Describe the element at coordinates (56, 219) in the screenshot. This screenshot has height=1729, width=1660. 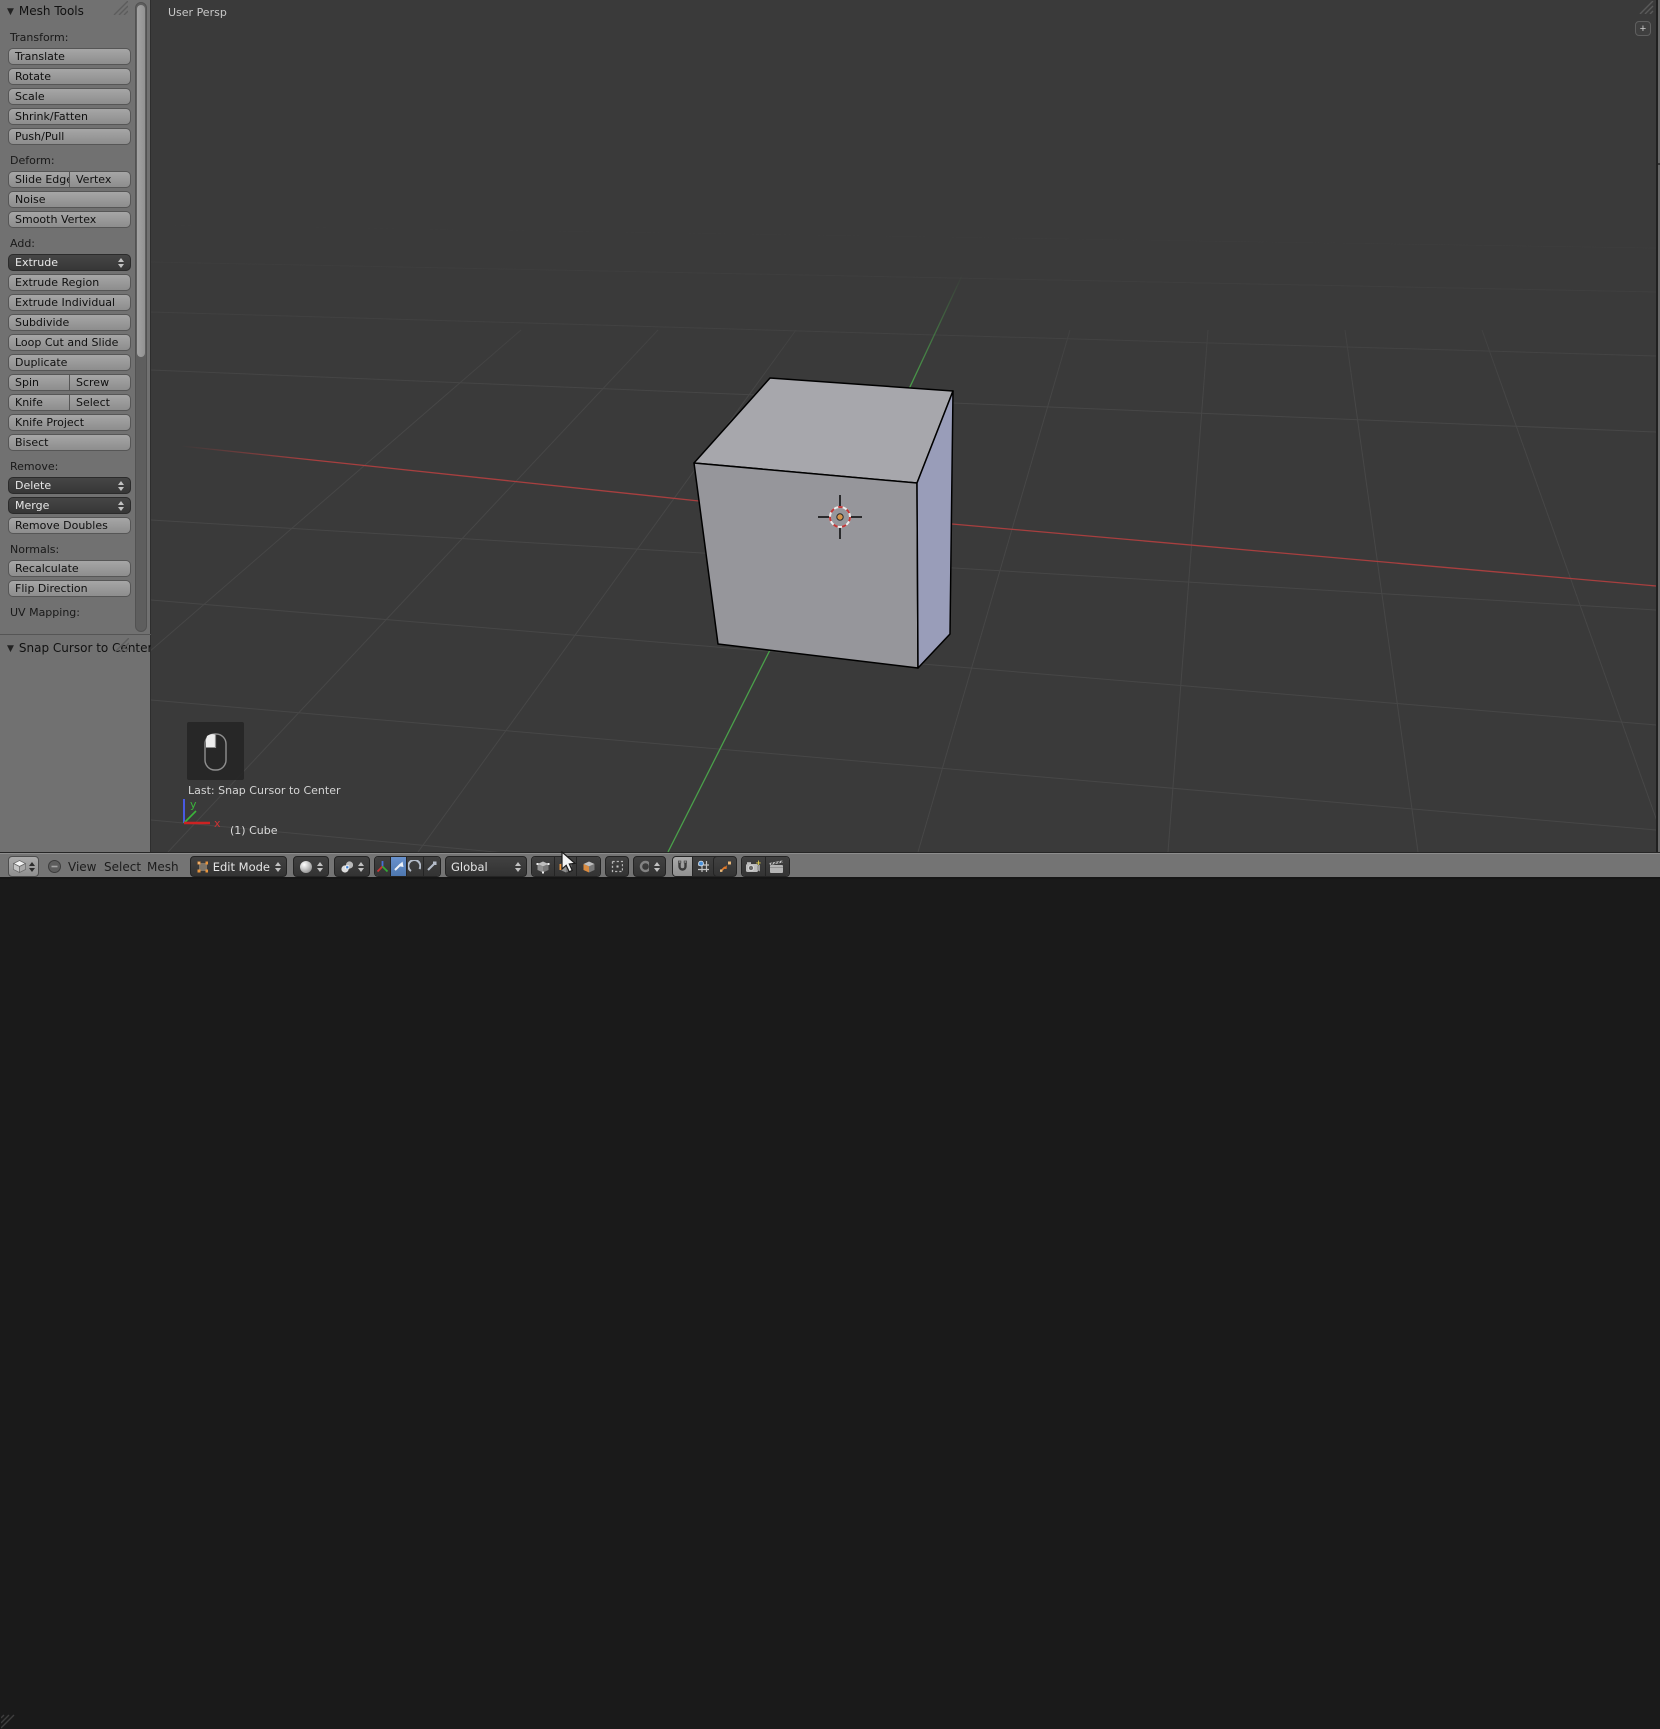
I see `tool-button-label: Smooth Vertex` at that location.